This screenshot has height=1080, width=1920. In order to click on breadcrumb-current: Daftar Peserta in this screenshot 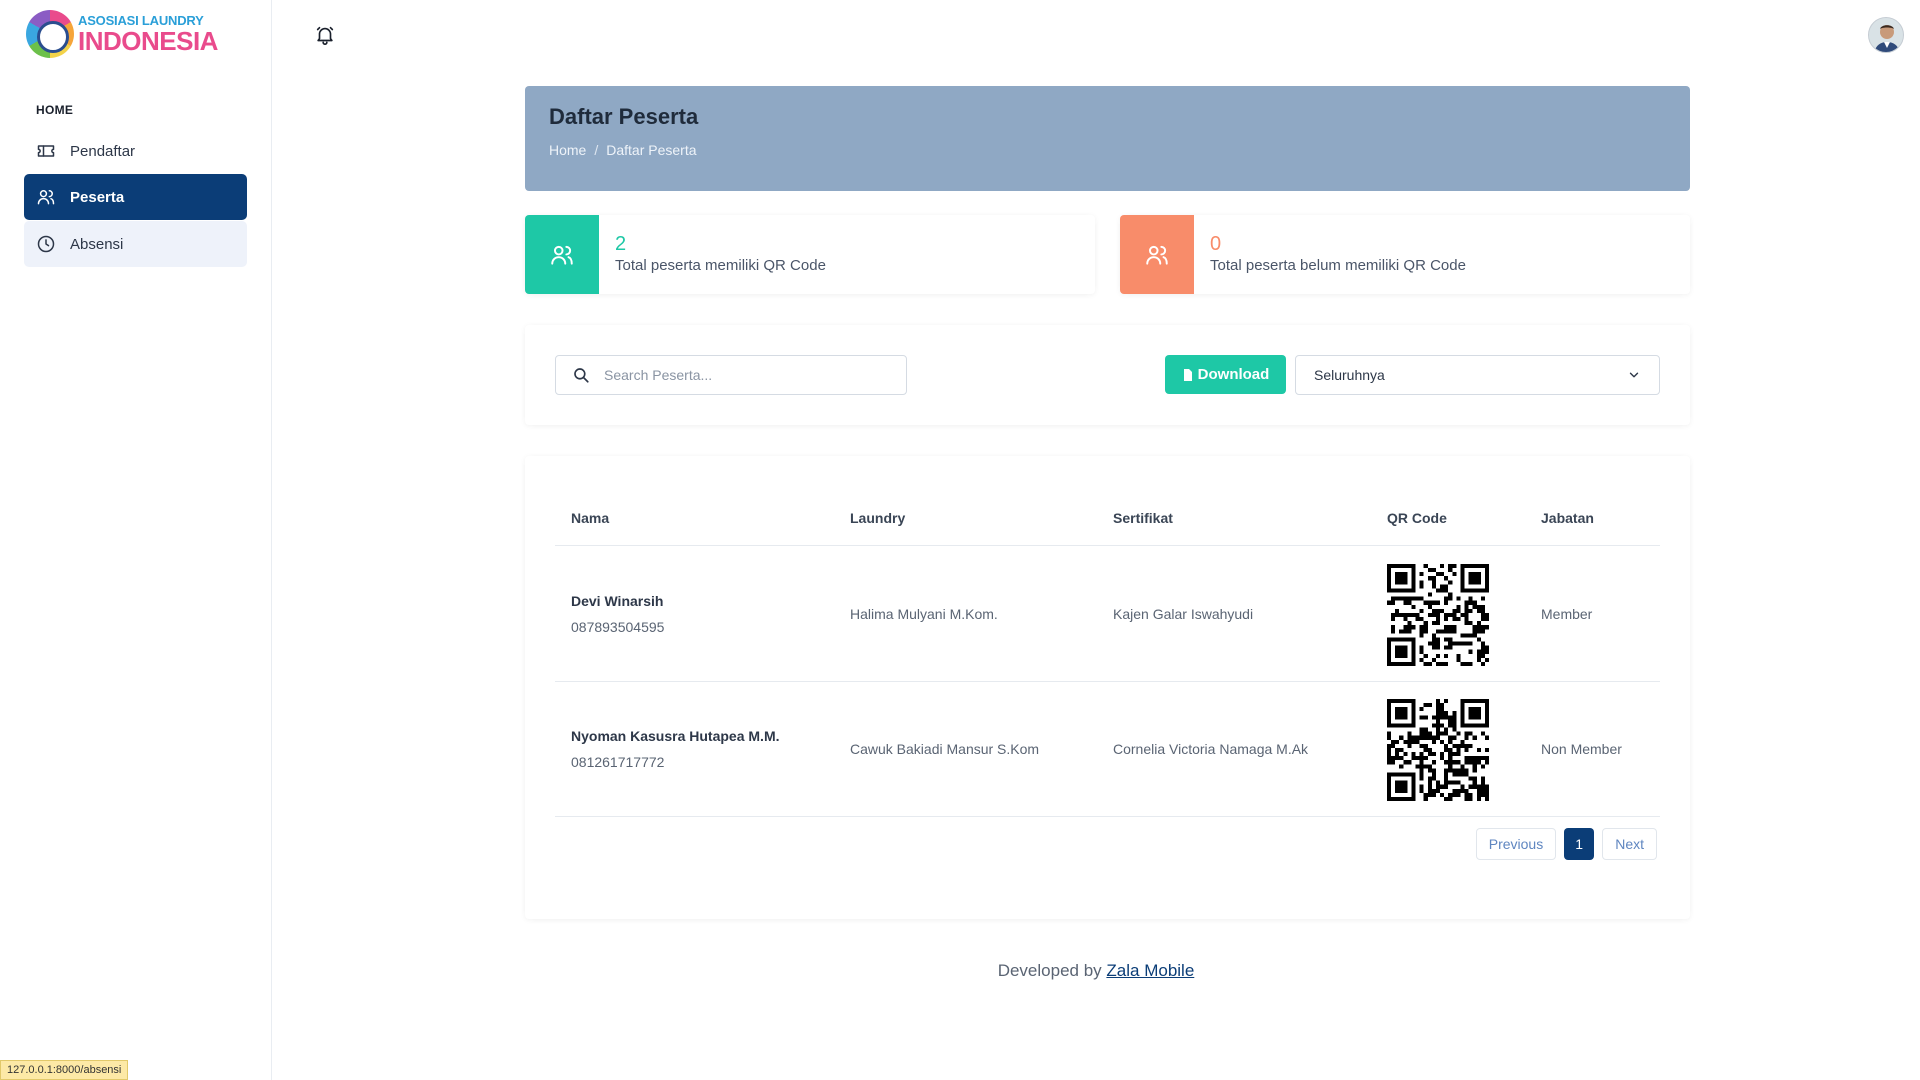, I will do `click(651, 150)`.